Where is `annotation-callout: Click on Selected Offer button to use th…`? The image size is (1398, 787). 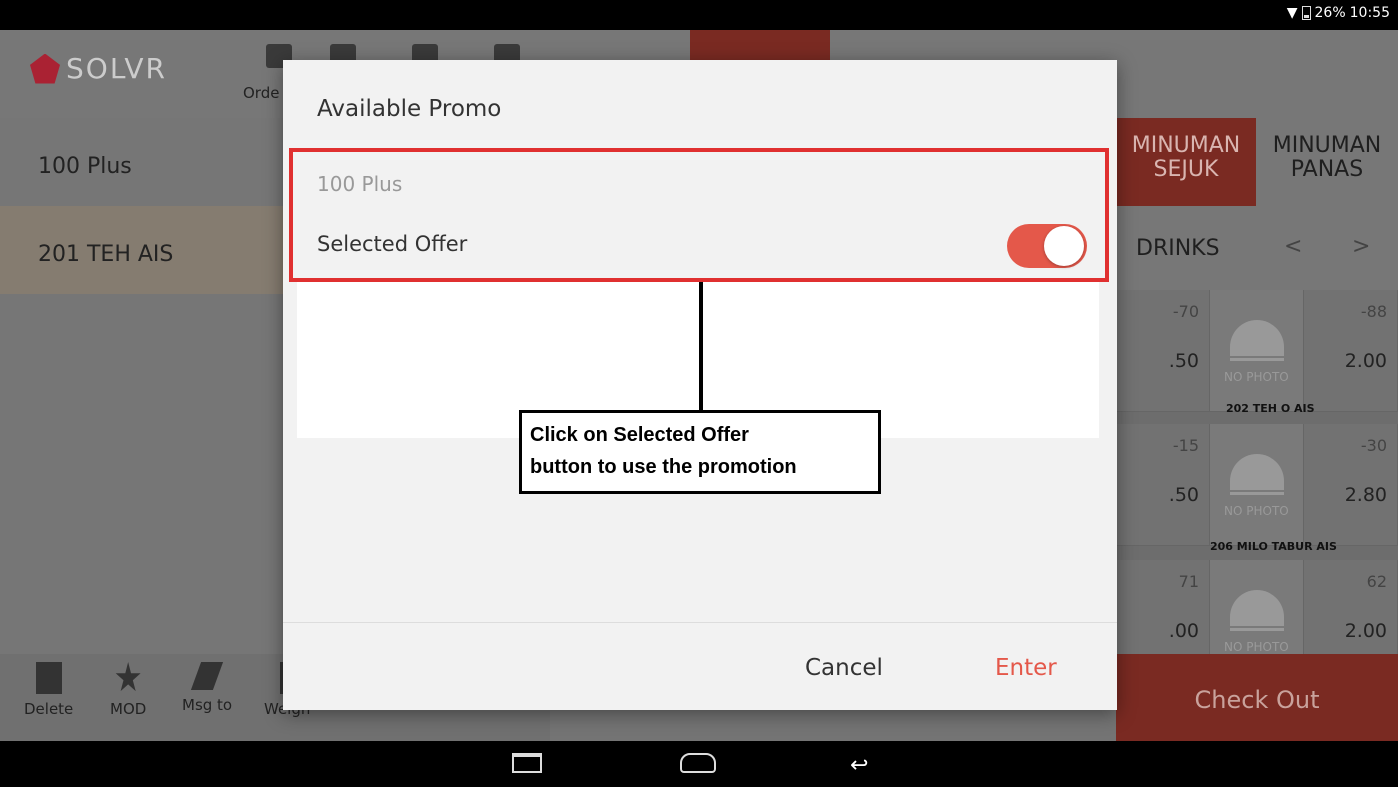 annotation-callout: Click on Selected Offer button to use th… is located at coordinates (700, 452).